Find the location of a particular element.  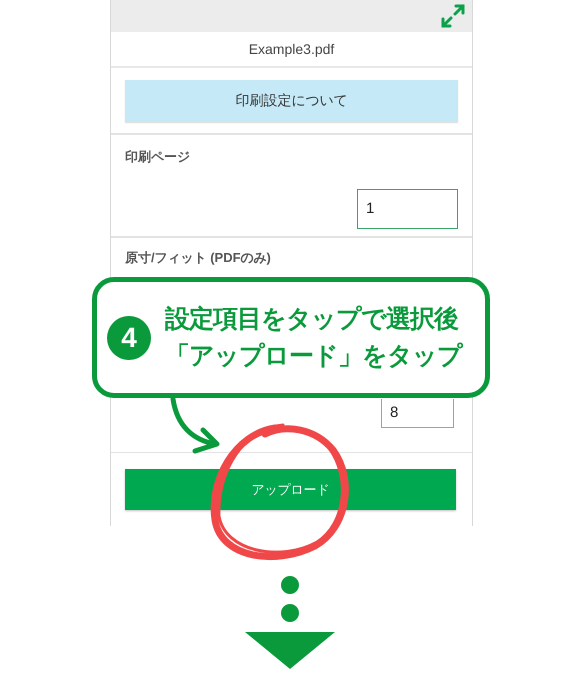

step-badge: 4 is located at coordinates (129, 338).